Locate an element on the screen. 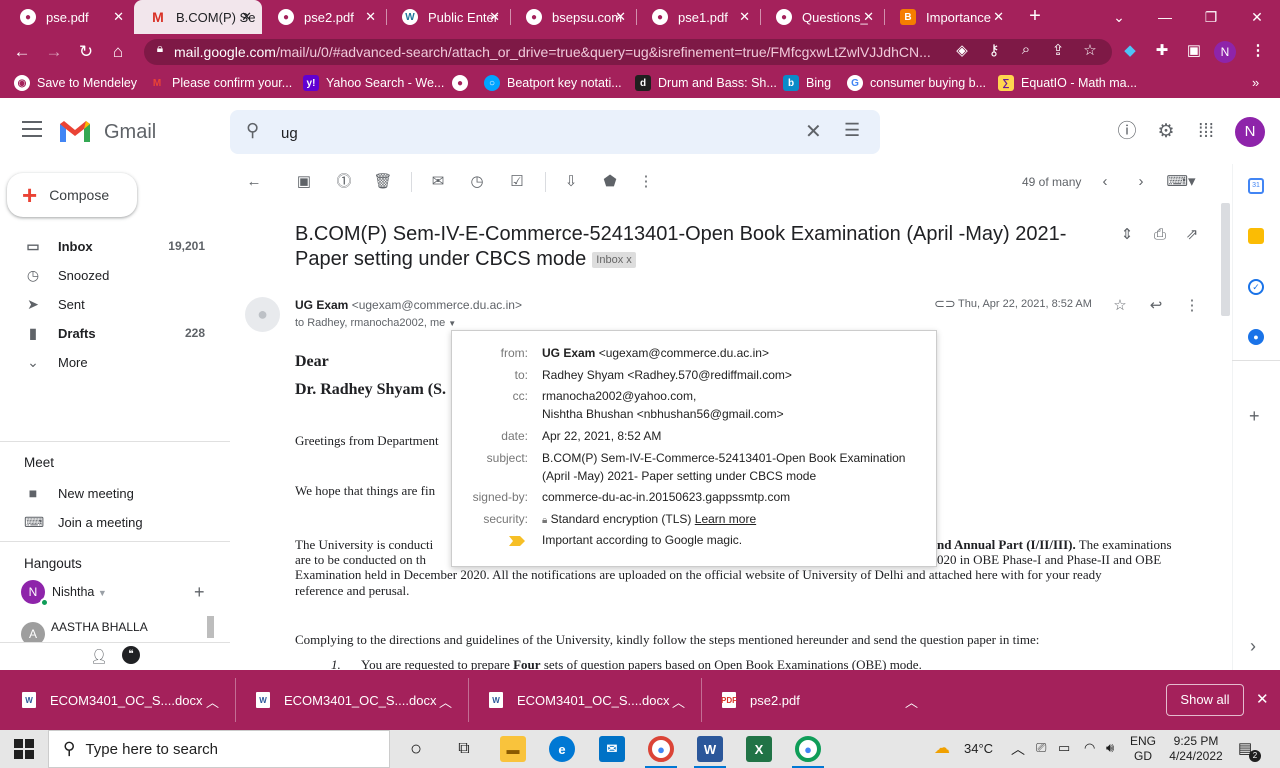  contacts-icon: ● is located at coordinates (1256, 337).